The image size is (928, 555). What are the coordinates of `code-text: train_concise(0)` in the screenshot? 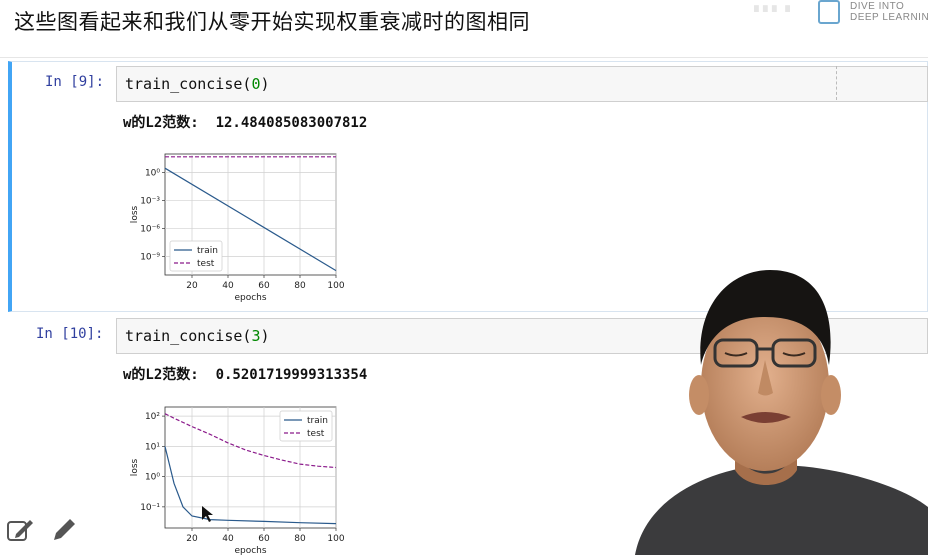 It's located at (197, 84).